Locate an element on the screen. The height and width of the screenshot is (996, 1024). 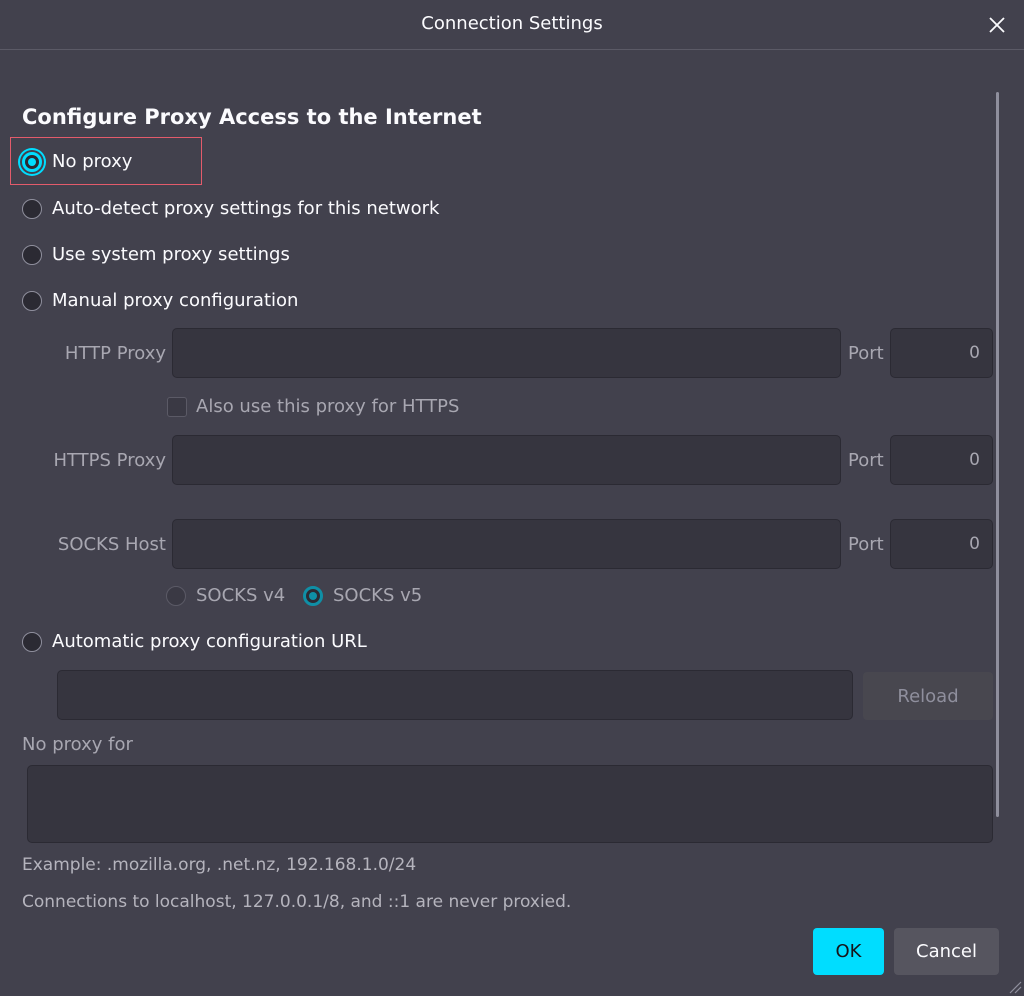
socks-host-label: SOCKS Host is located at coordinates (111, 544).